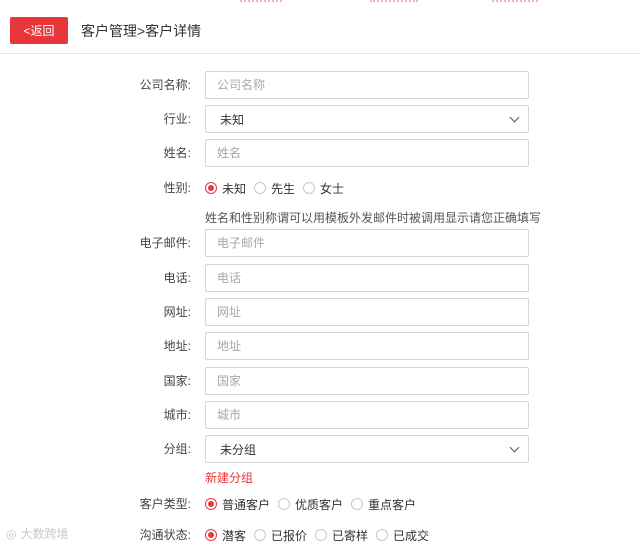 This screenshot has width=641, height=548. I want to click on contact-status-option: 已成交, so click(402, 535).